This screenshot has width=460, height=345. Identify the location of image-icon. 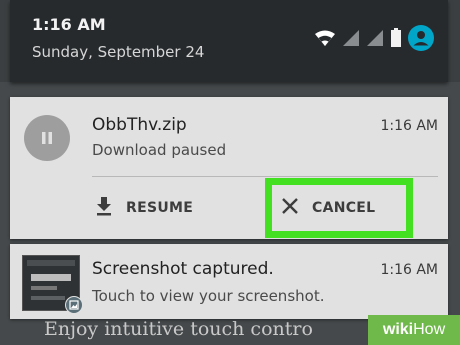
(74, 305).